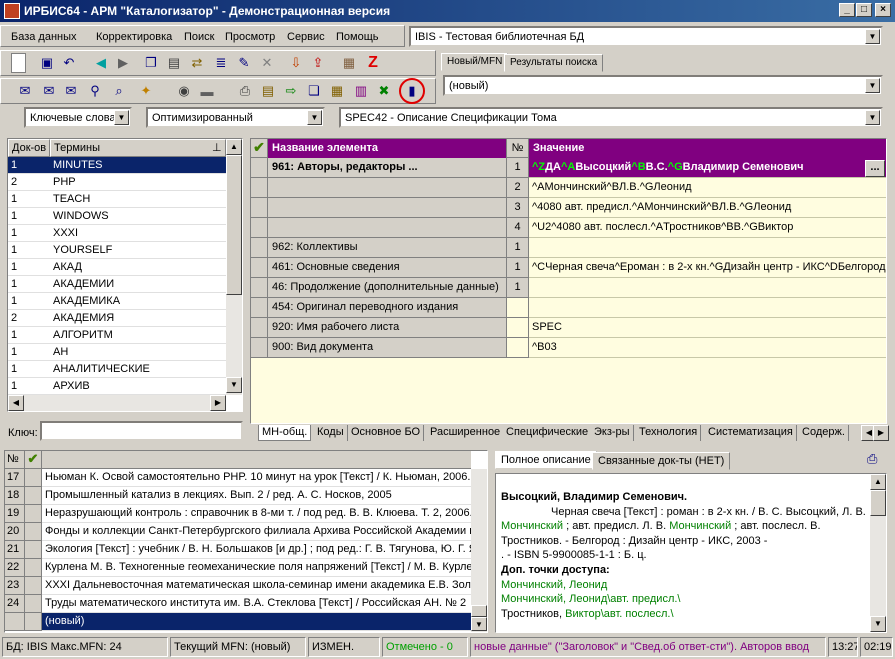  Describe the element at coordinates (78, 117) in the screenshot. I see `search-mode-select: Ключевые слова ▼` at that location.